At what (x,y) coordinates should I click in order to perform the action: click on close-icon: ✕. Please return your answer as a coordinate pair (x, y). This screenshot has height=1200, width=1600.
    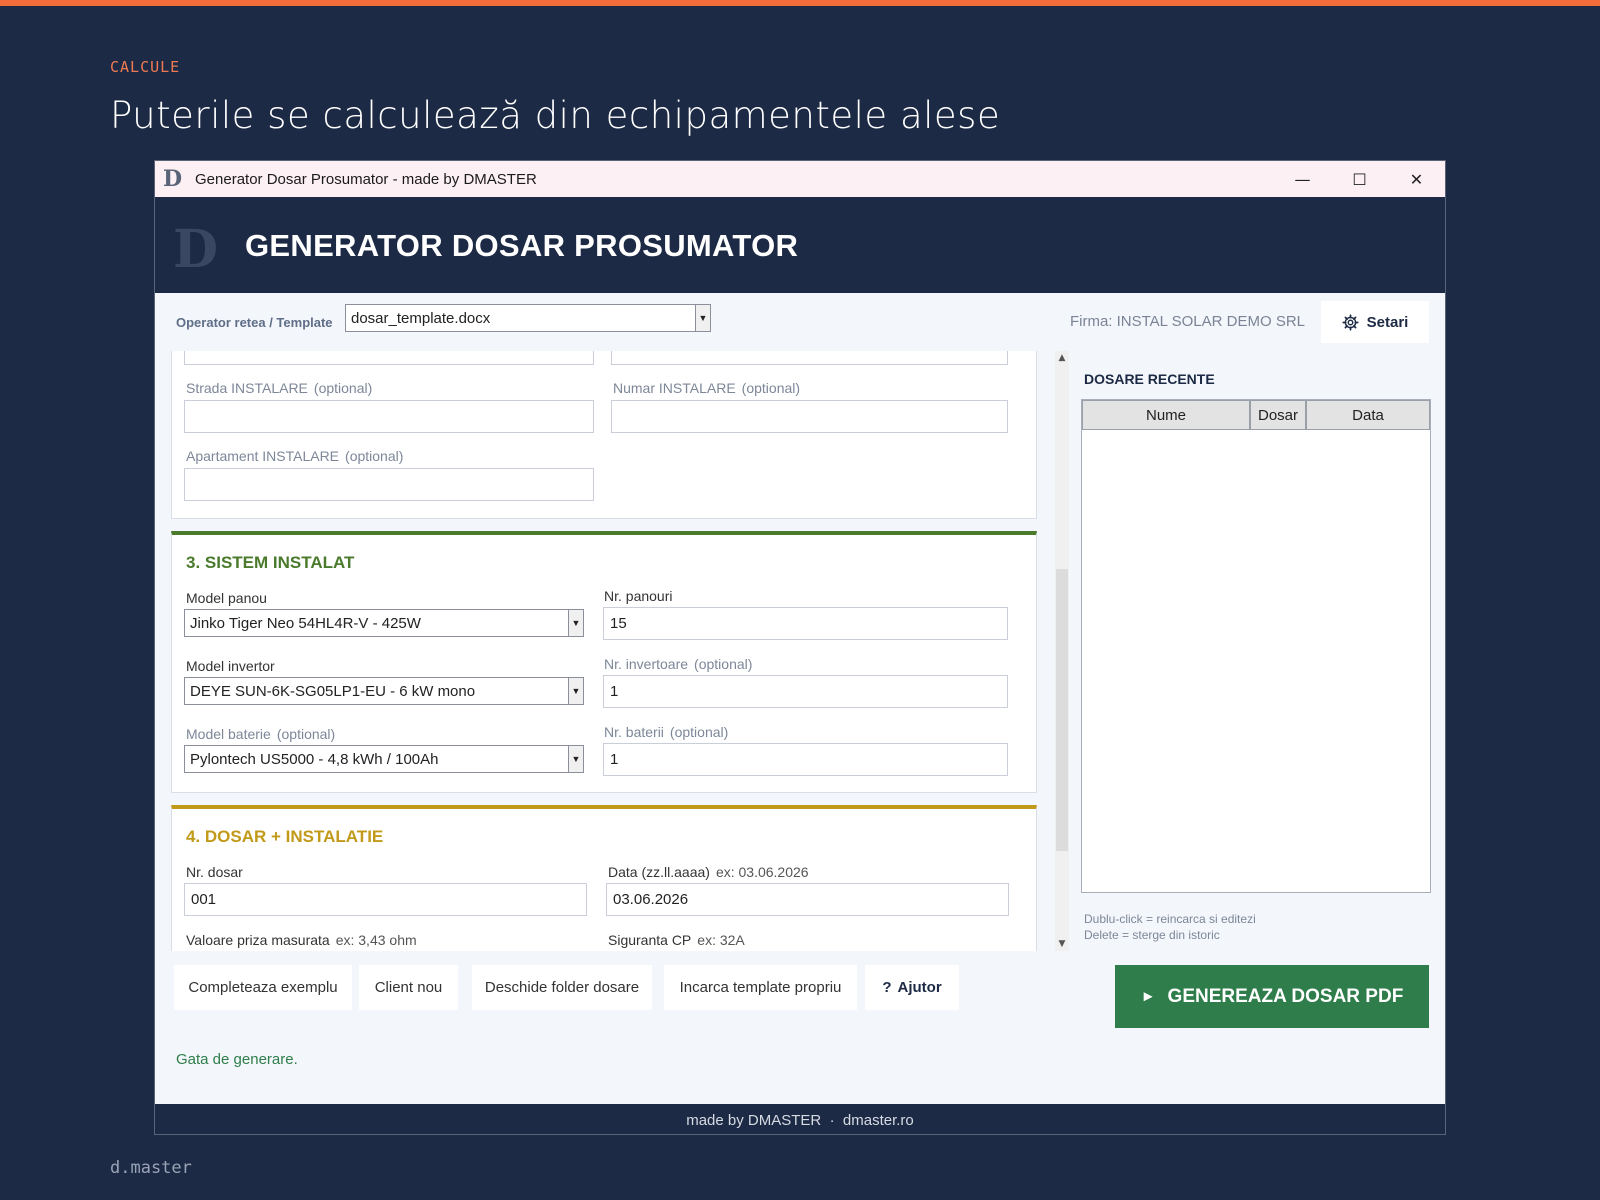
    Looking at the image, I should click on (1416, 179).